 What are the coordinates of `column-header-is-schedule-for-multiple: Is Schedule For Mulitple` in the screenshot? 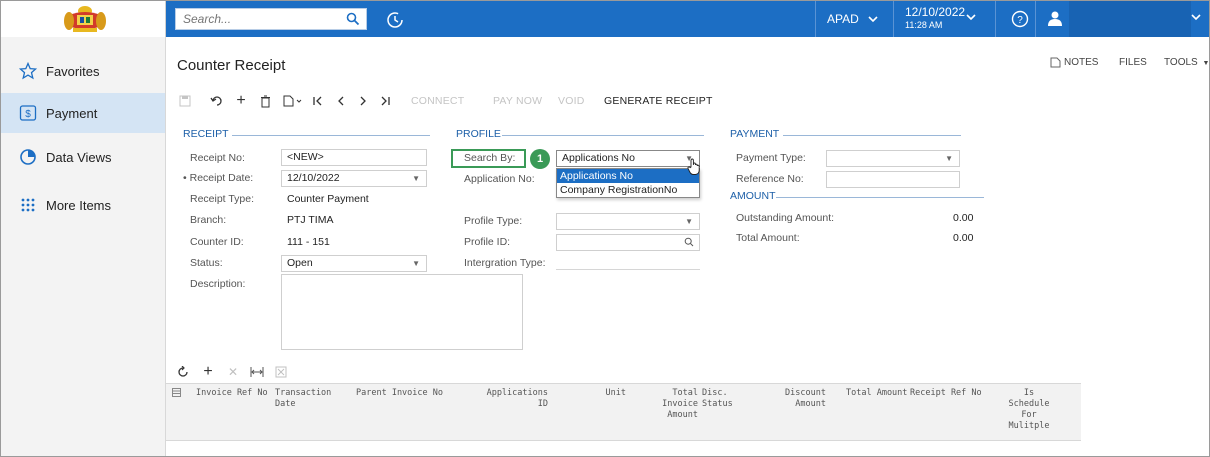 It's located at (1029, 410).